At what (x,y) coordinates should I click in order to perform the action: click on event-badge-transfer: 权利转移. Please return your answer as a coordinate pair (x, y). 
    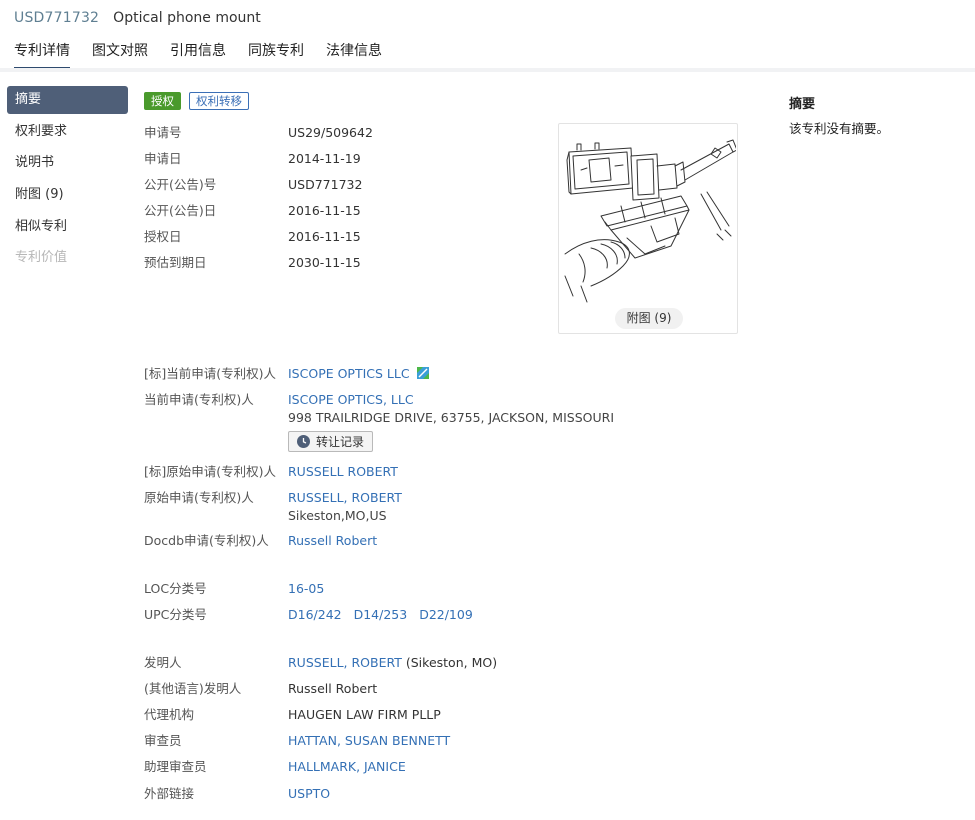
    Looking at the image, I should click on (219, 101).